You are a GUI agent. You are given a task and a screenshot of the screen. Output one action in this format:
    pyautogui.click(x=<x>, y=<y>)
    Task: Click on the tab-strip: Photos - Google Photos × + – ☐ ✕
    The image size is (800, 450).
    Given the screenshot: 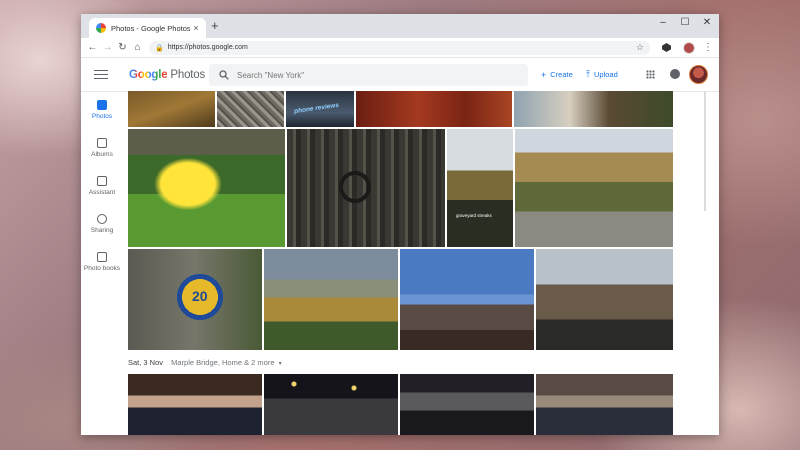 What is the action you would take?
    pyautogui.click(x=400, y=26)
    